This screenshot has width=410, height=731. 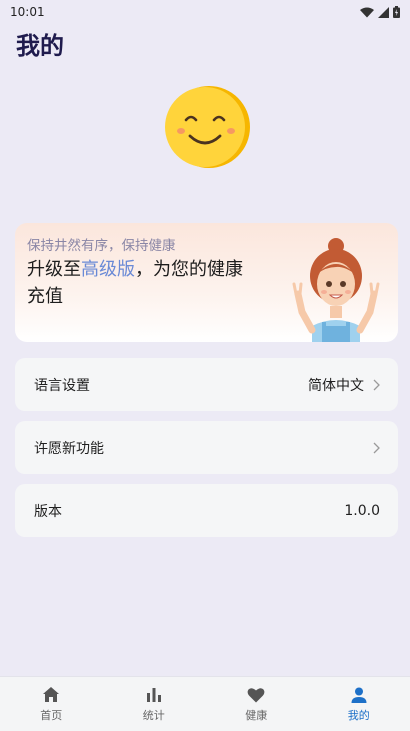 I want to click on version-right: 1.0.0, so click(x=362, y=511).